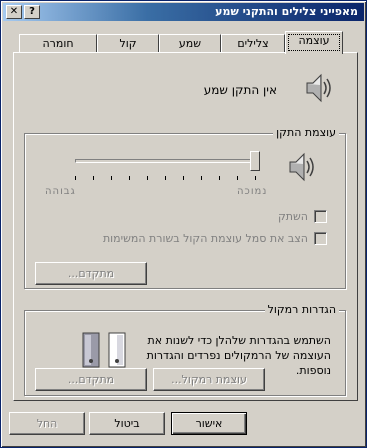 The width and height of the screenshot is (367, 448). What do you see at coordinates (104, 350) in the screenshot?
I see `speakers-icon` at bounding box center [104, 350].